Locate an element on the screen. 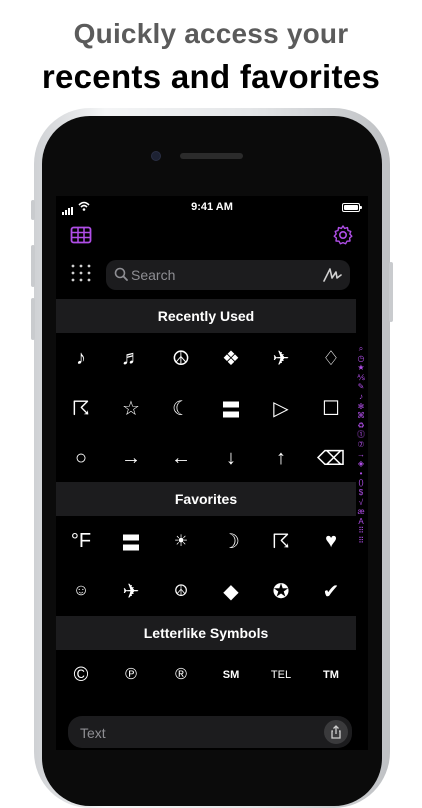  volume-up-button is located at coordinates (33, 266).